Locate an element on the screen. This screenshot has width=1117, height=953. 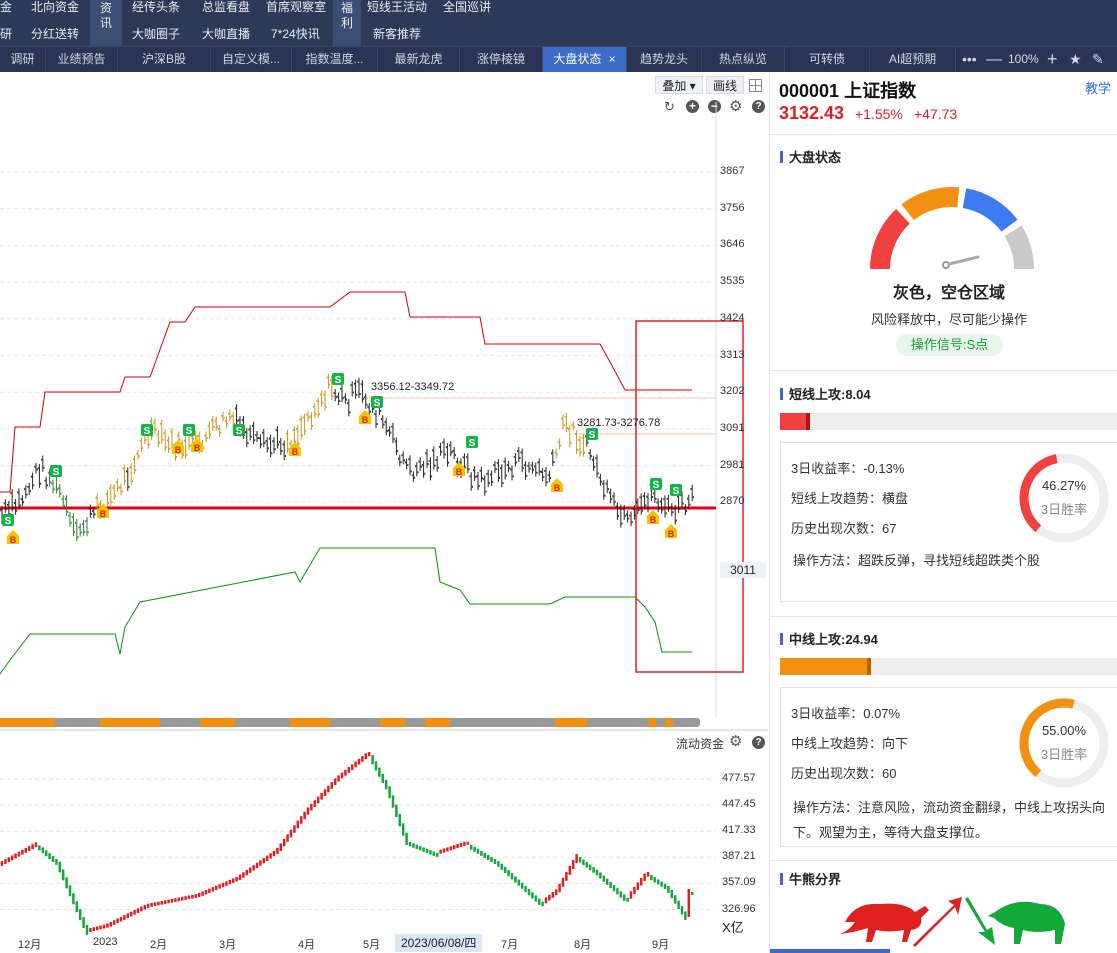
short-progress-track is located at coordinates (948, 421).